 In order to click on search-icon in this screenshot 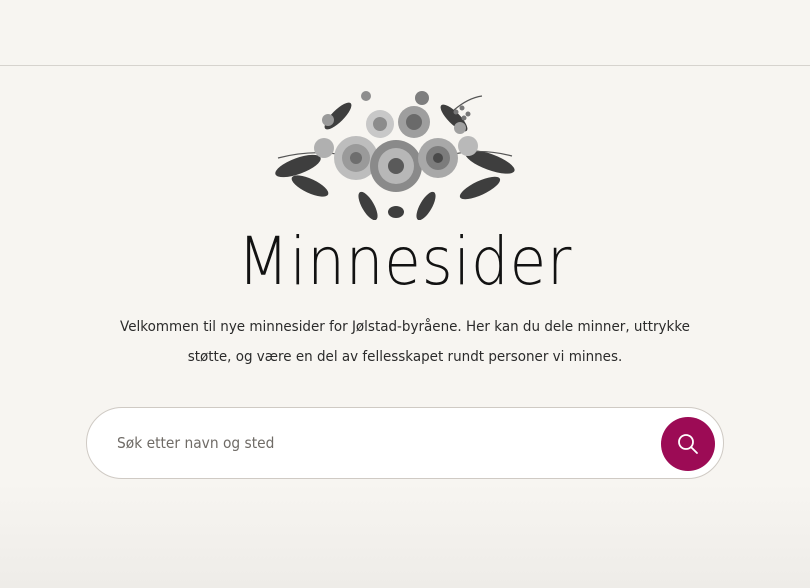, I will do `click(688, 444)`.